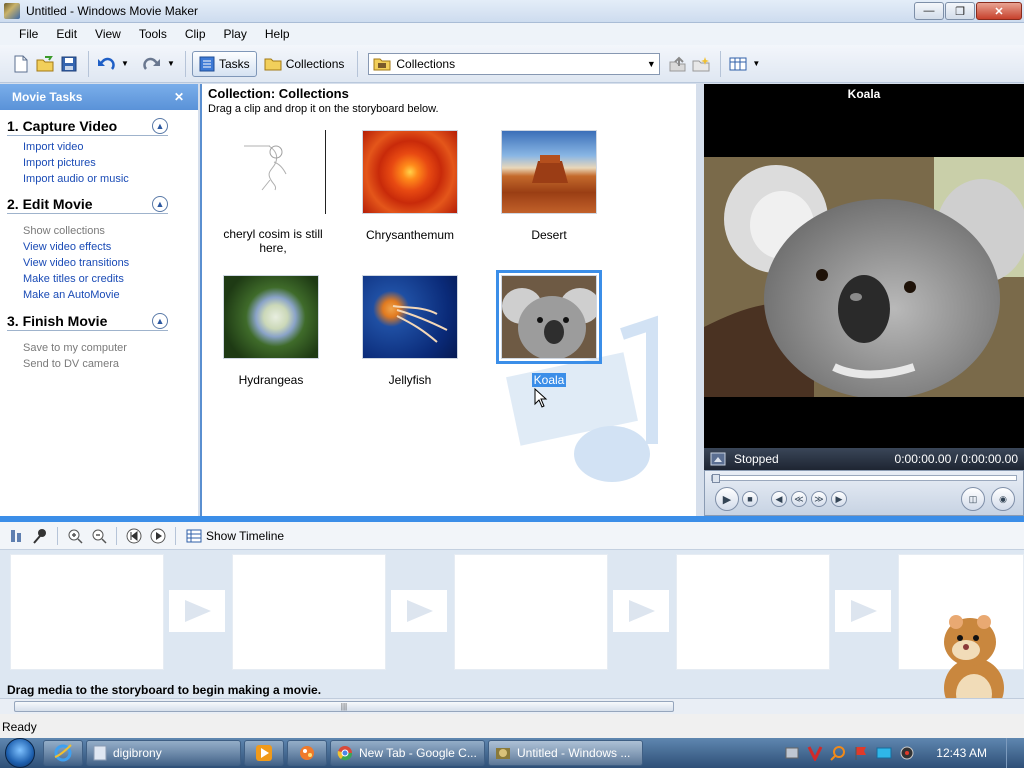 Image resolution: width=1024 pixels, height=768 pixels. I want to click on taskbar-task-label: digibrony, so click(137, 753).